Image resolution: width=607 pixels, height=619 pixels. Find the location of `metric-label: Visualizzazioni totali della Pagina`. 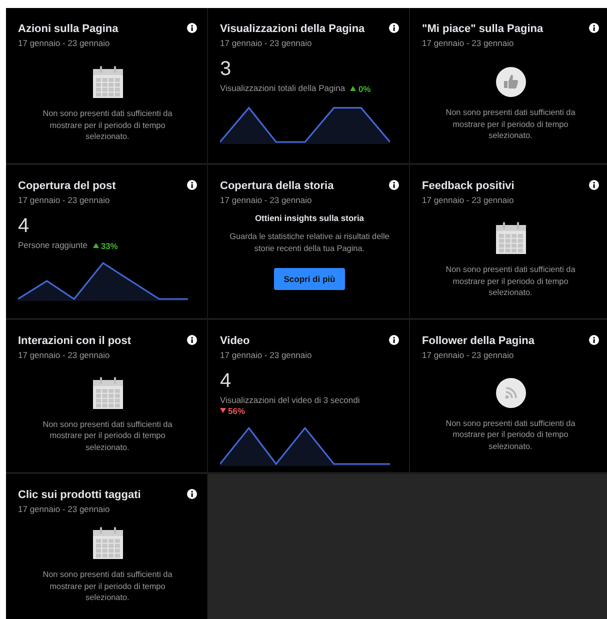

metric-label: Visualizzazioni totali della Pagina is located at coordinates (283, 88).